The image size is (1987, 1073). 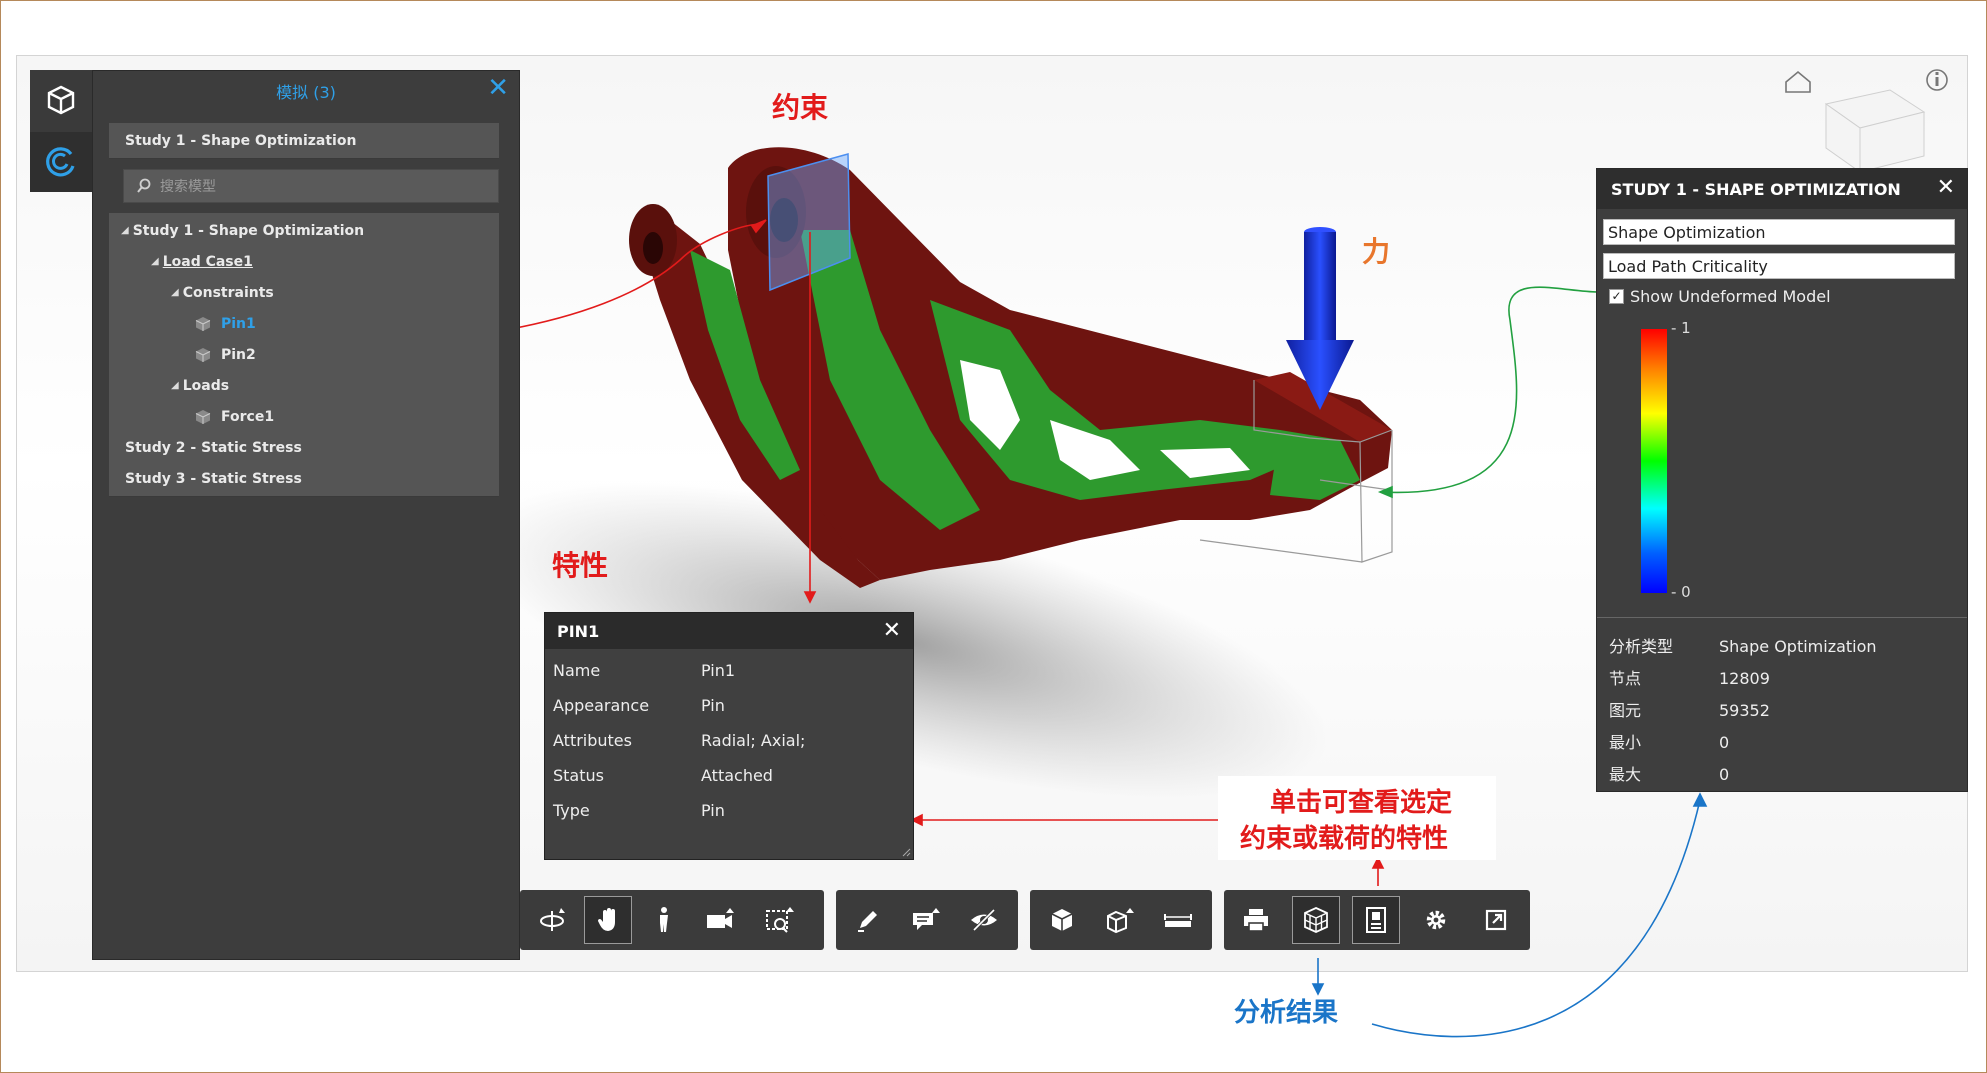 I want to click on gear-icon, so click(x=1436, y=920).